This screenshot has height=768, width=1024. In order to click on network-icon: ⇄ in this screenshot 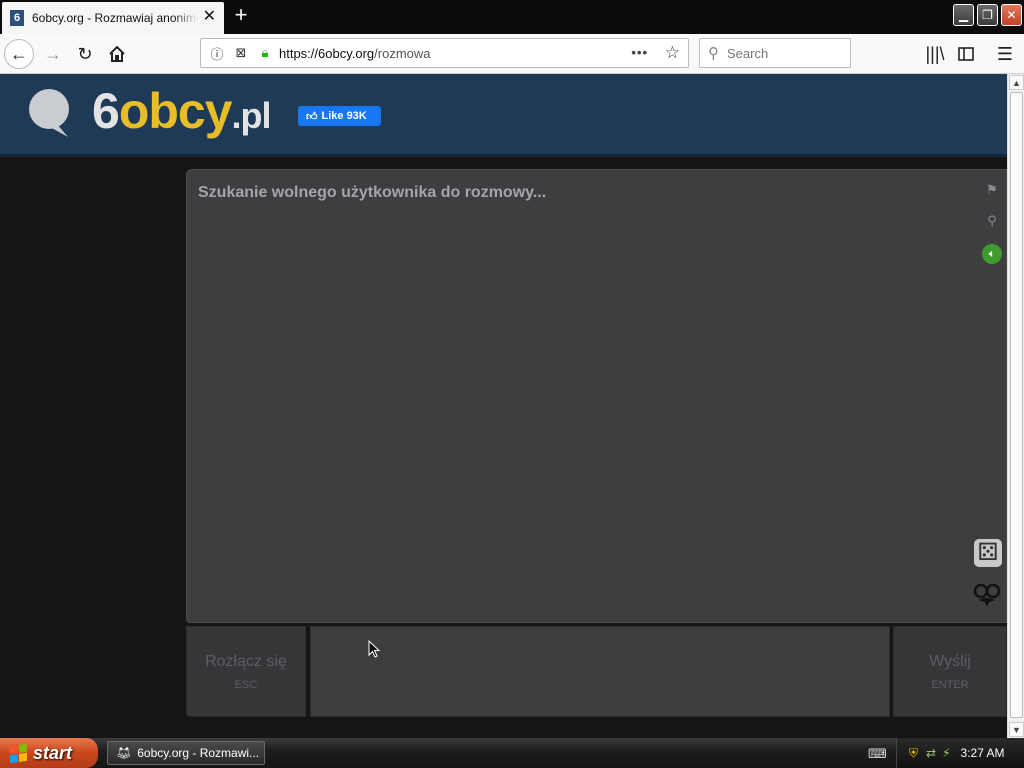, I will do `click(931, 753)`.